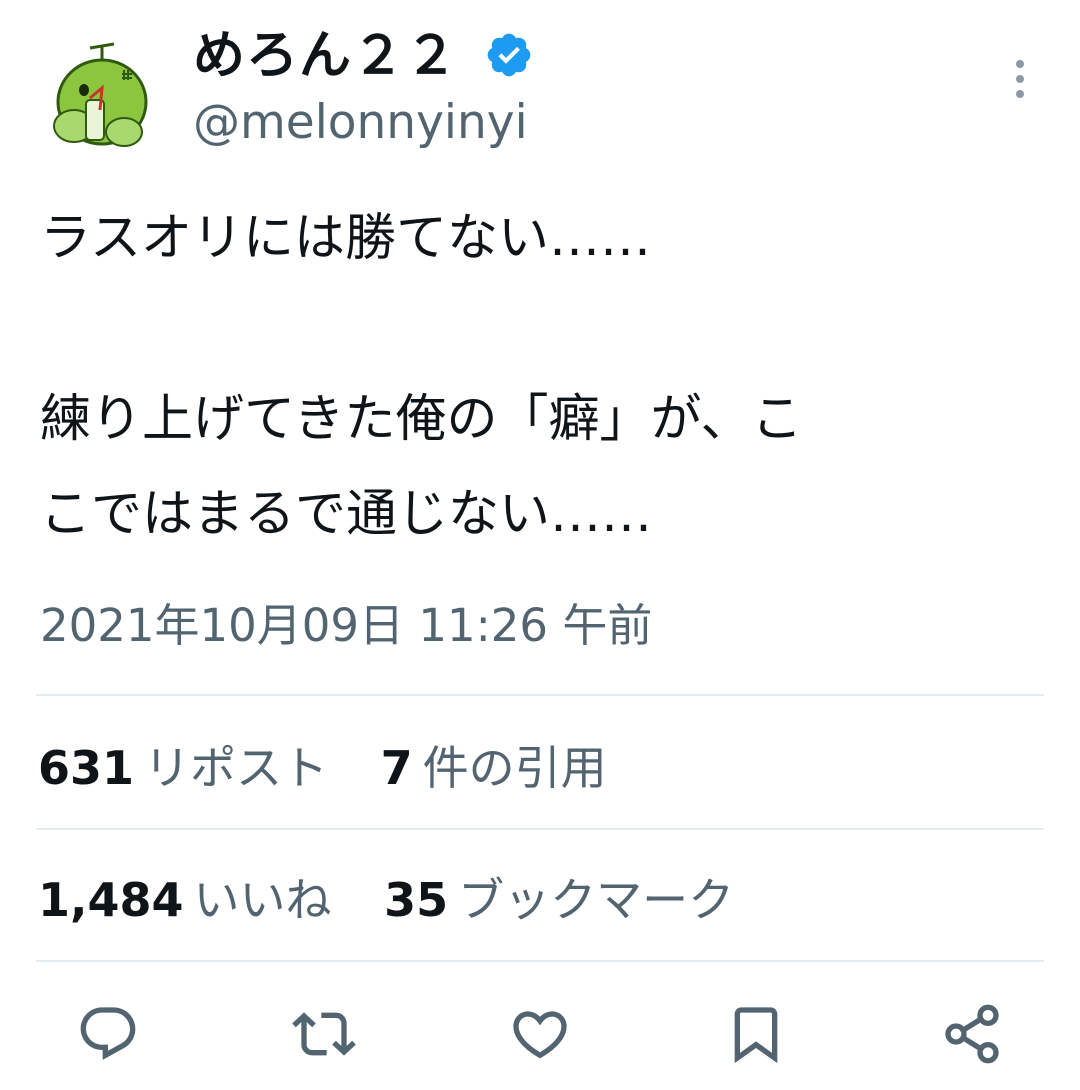 The image size is (1080, 1090). I want to click on repost-count-stat: 631 リポスト, so click(183, 768).